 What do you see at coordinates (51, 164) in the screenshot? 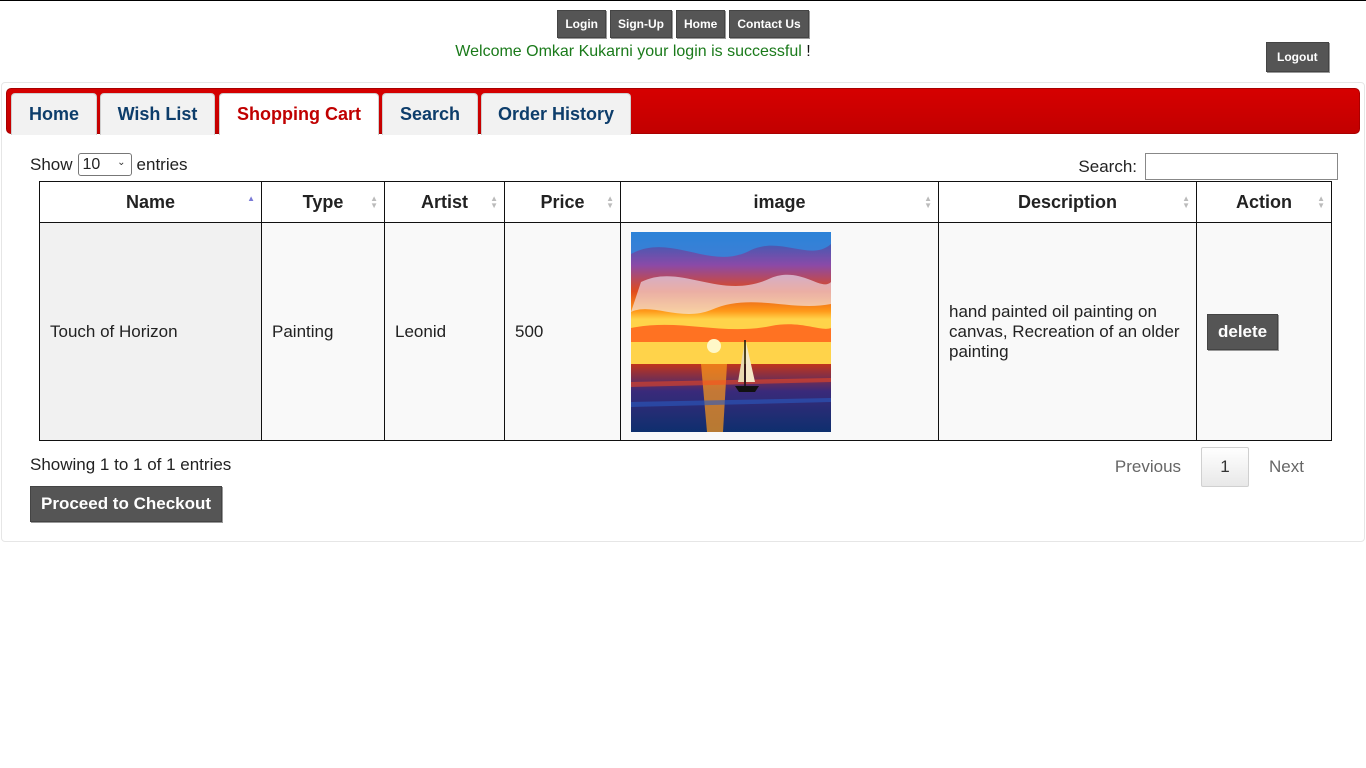
I see `show-label: Show` at bounding box center [51, 164].